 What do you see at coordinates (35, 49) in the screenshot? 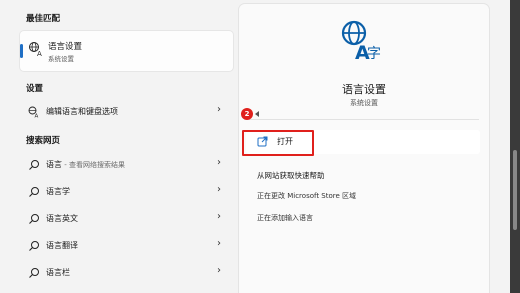
I see `language-settings-icon: A` at bounding box center [35, 49].